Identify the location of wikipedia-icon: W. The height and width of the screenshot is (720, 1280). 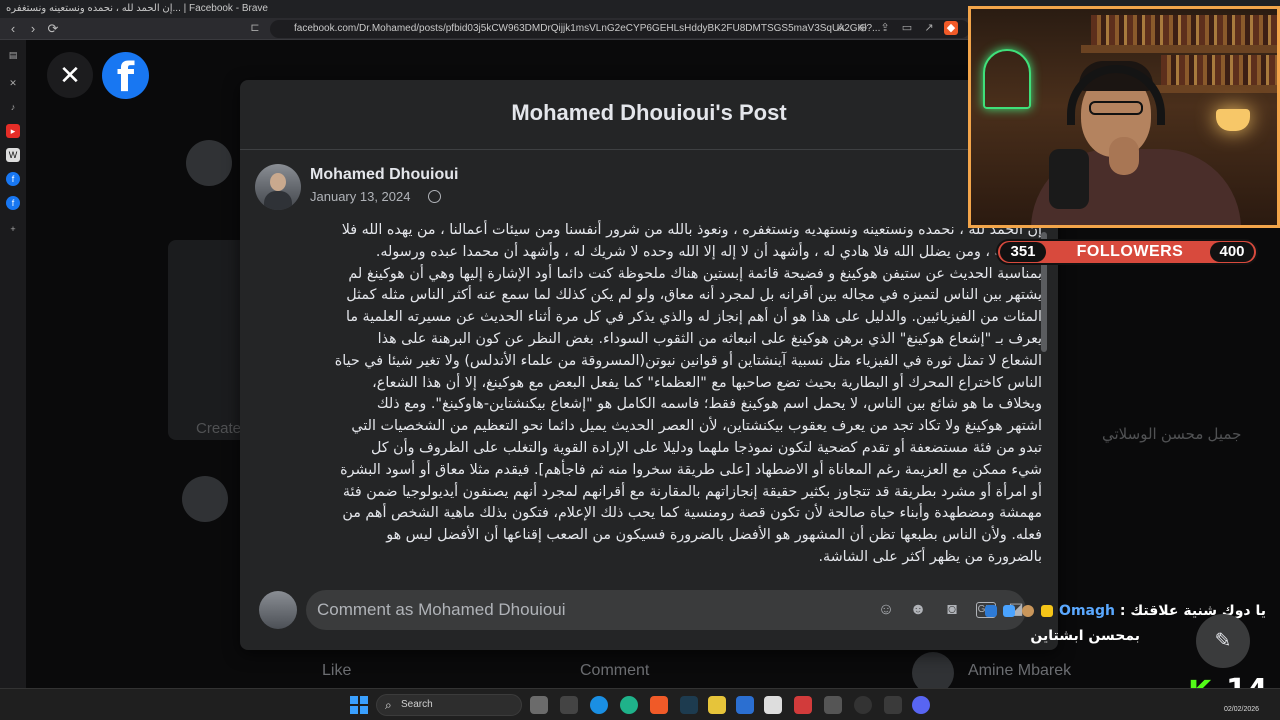
(13, 155).